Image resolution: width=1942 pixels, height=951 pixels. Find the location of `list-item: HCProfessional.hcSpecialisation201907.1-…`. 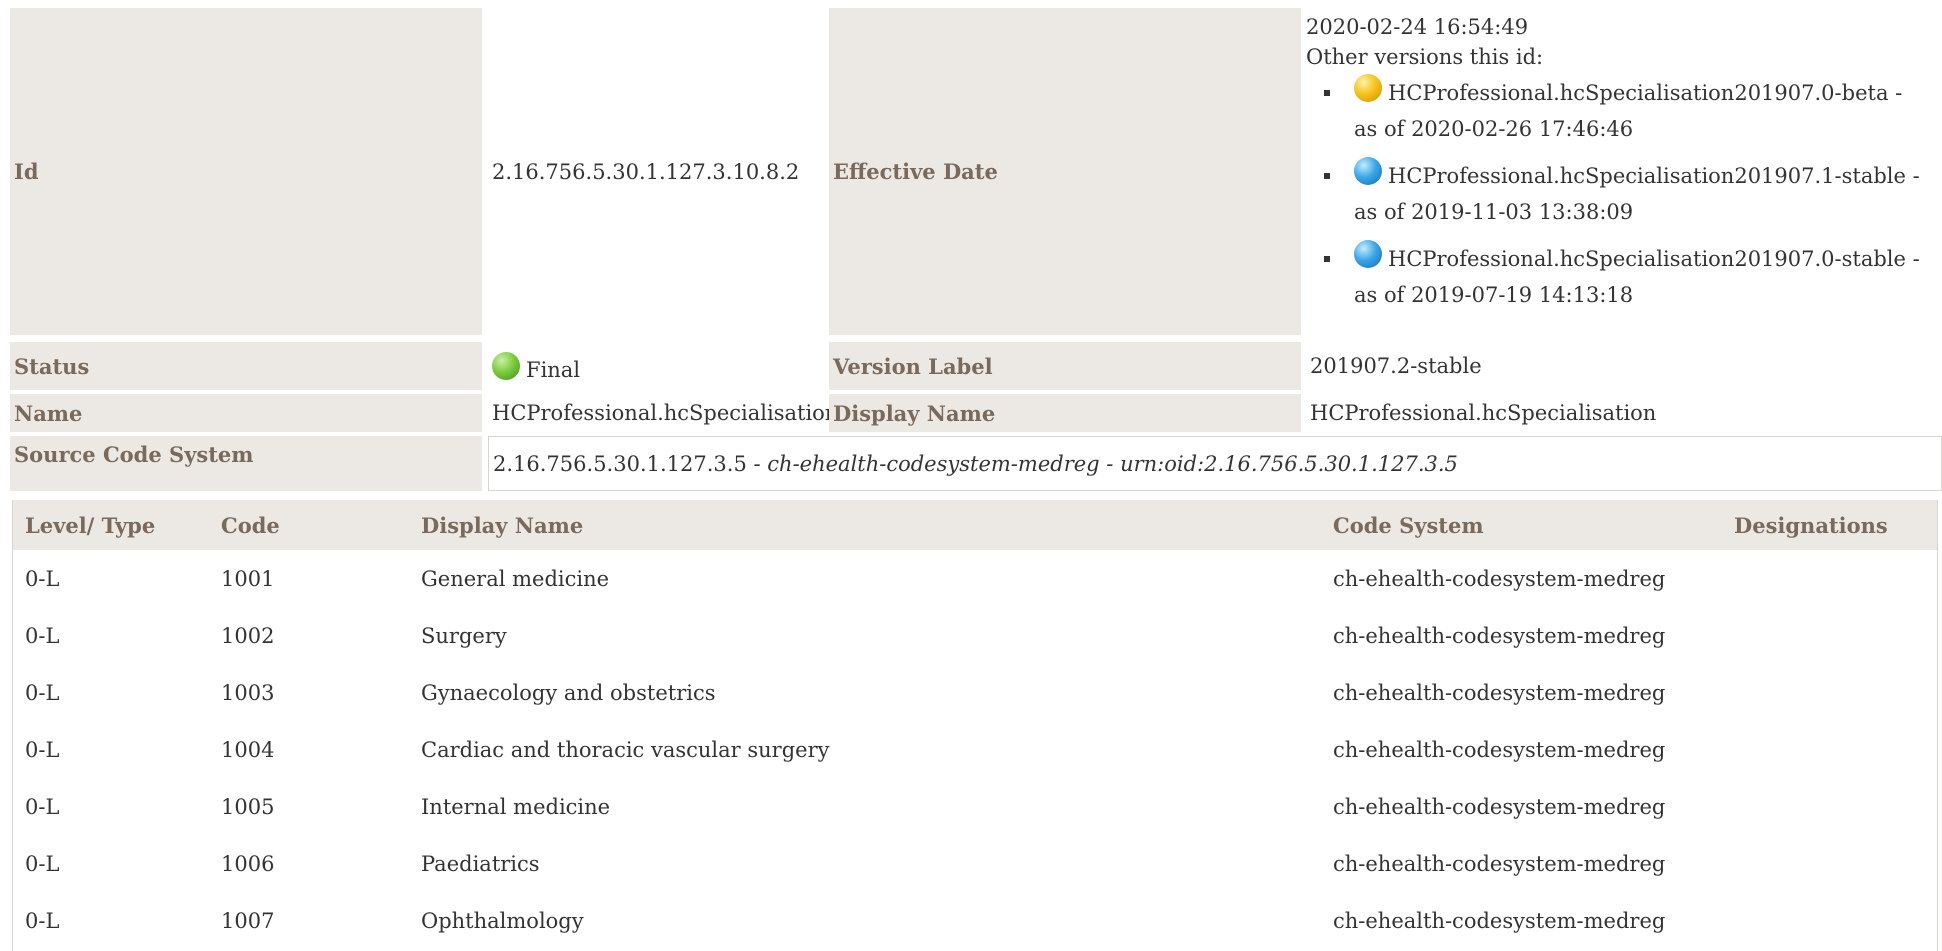

list-item: HCProfessional.hcSpecialisation201907.1-… is located at coordinates (1621, 193).